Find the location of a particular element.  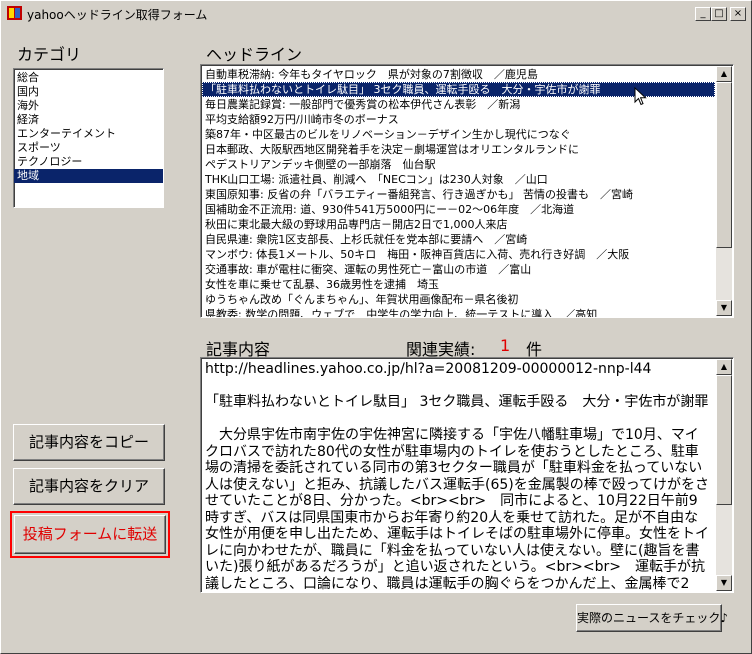

app-icon is located at coordinates (14, 13).